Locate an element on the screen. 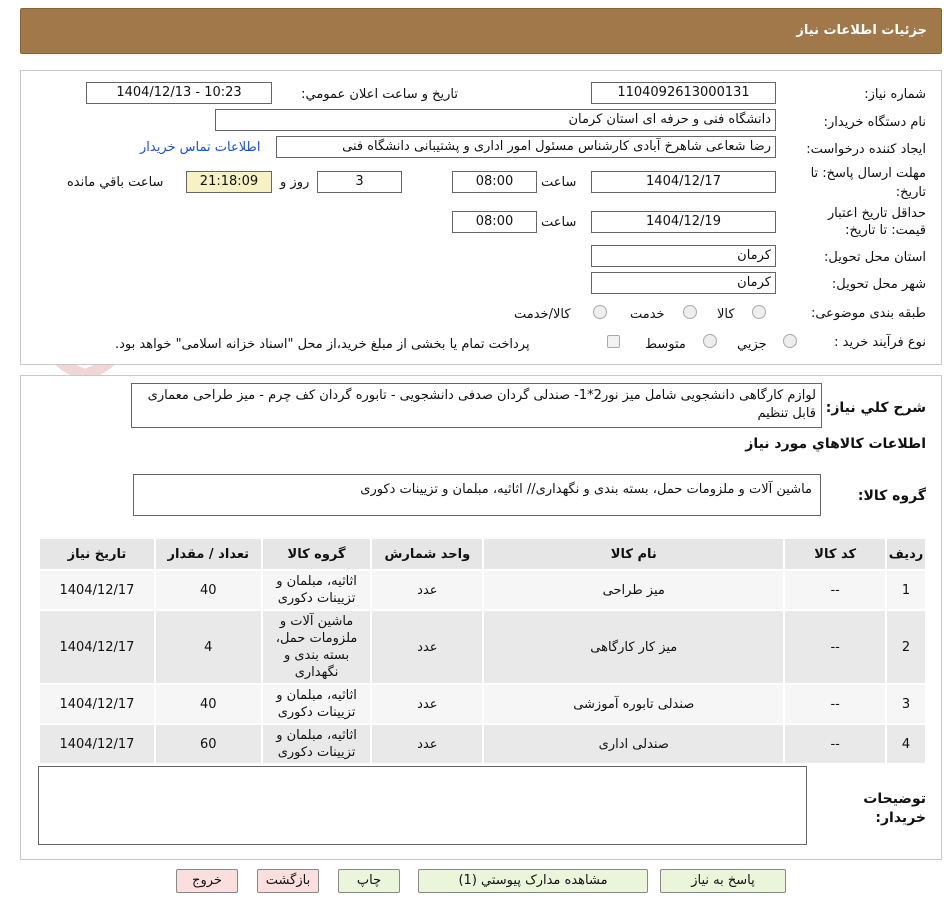 This screenshot has width=944, height=914. category-service-radio is located at coordinates (690, 312).